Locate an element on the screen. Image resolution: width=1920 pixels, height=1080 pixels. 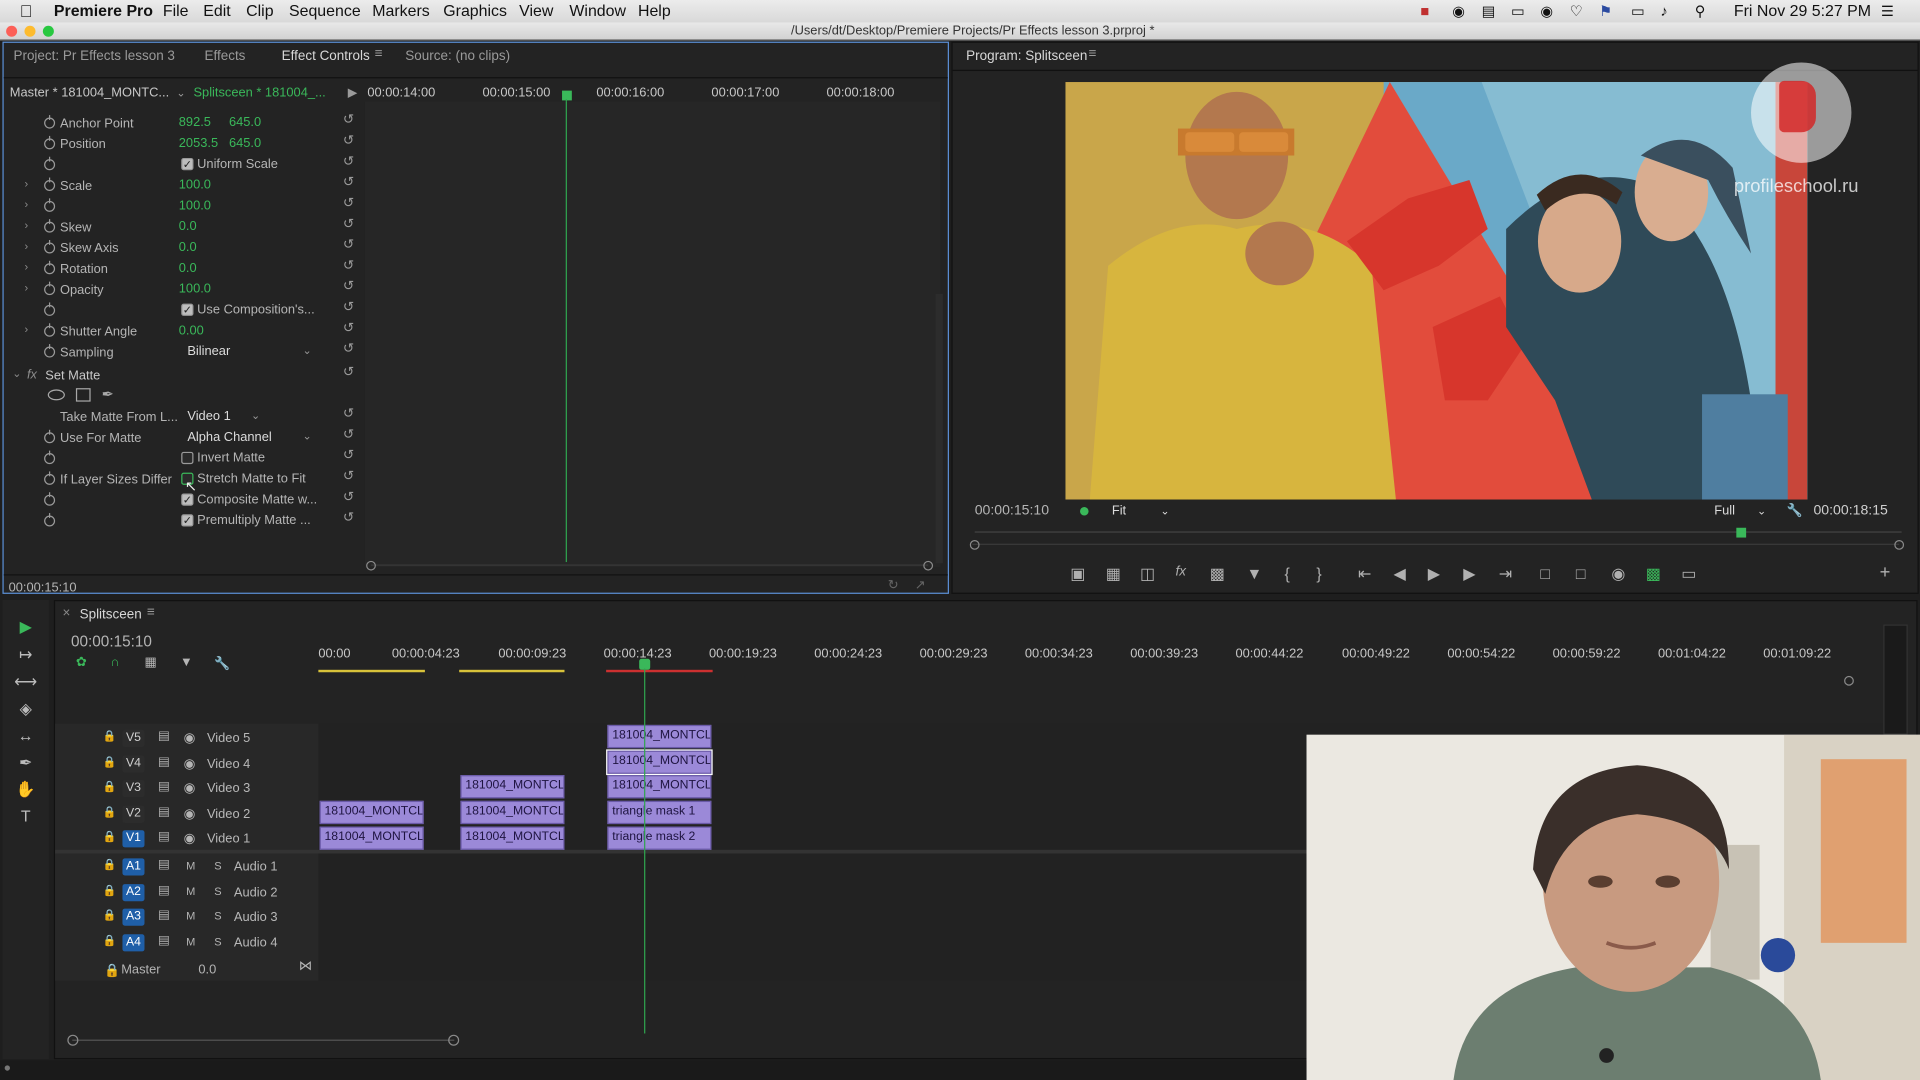
timeline-horizontal-scroll is located at coordinates (263, 1040).